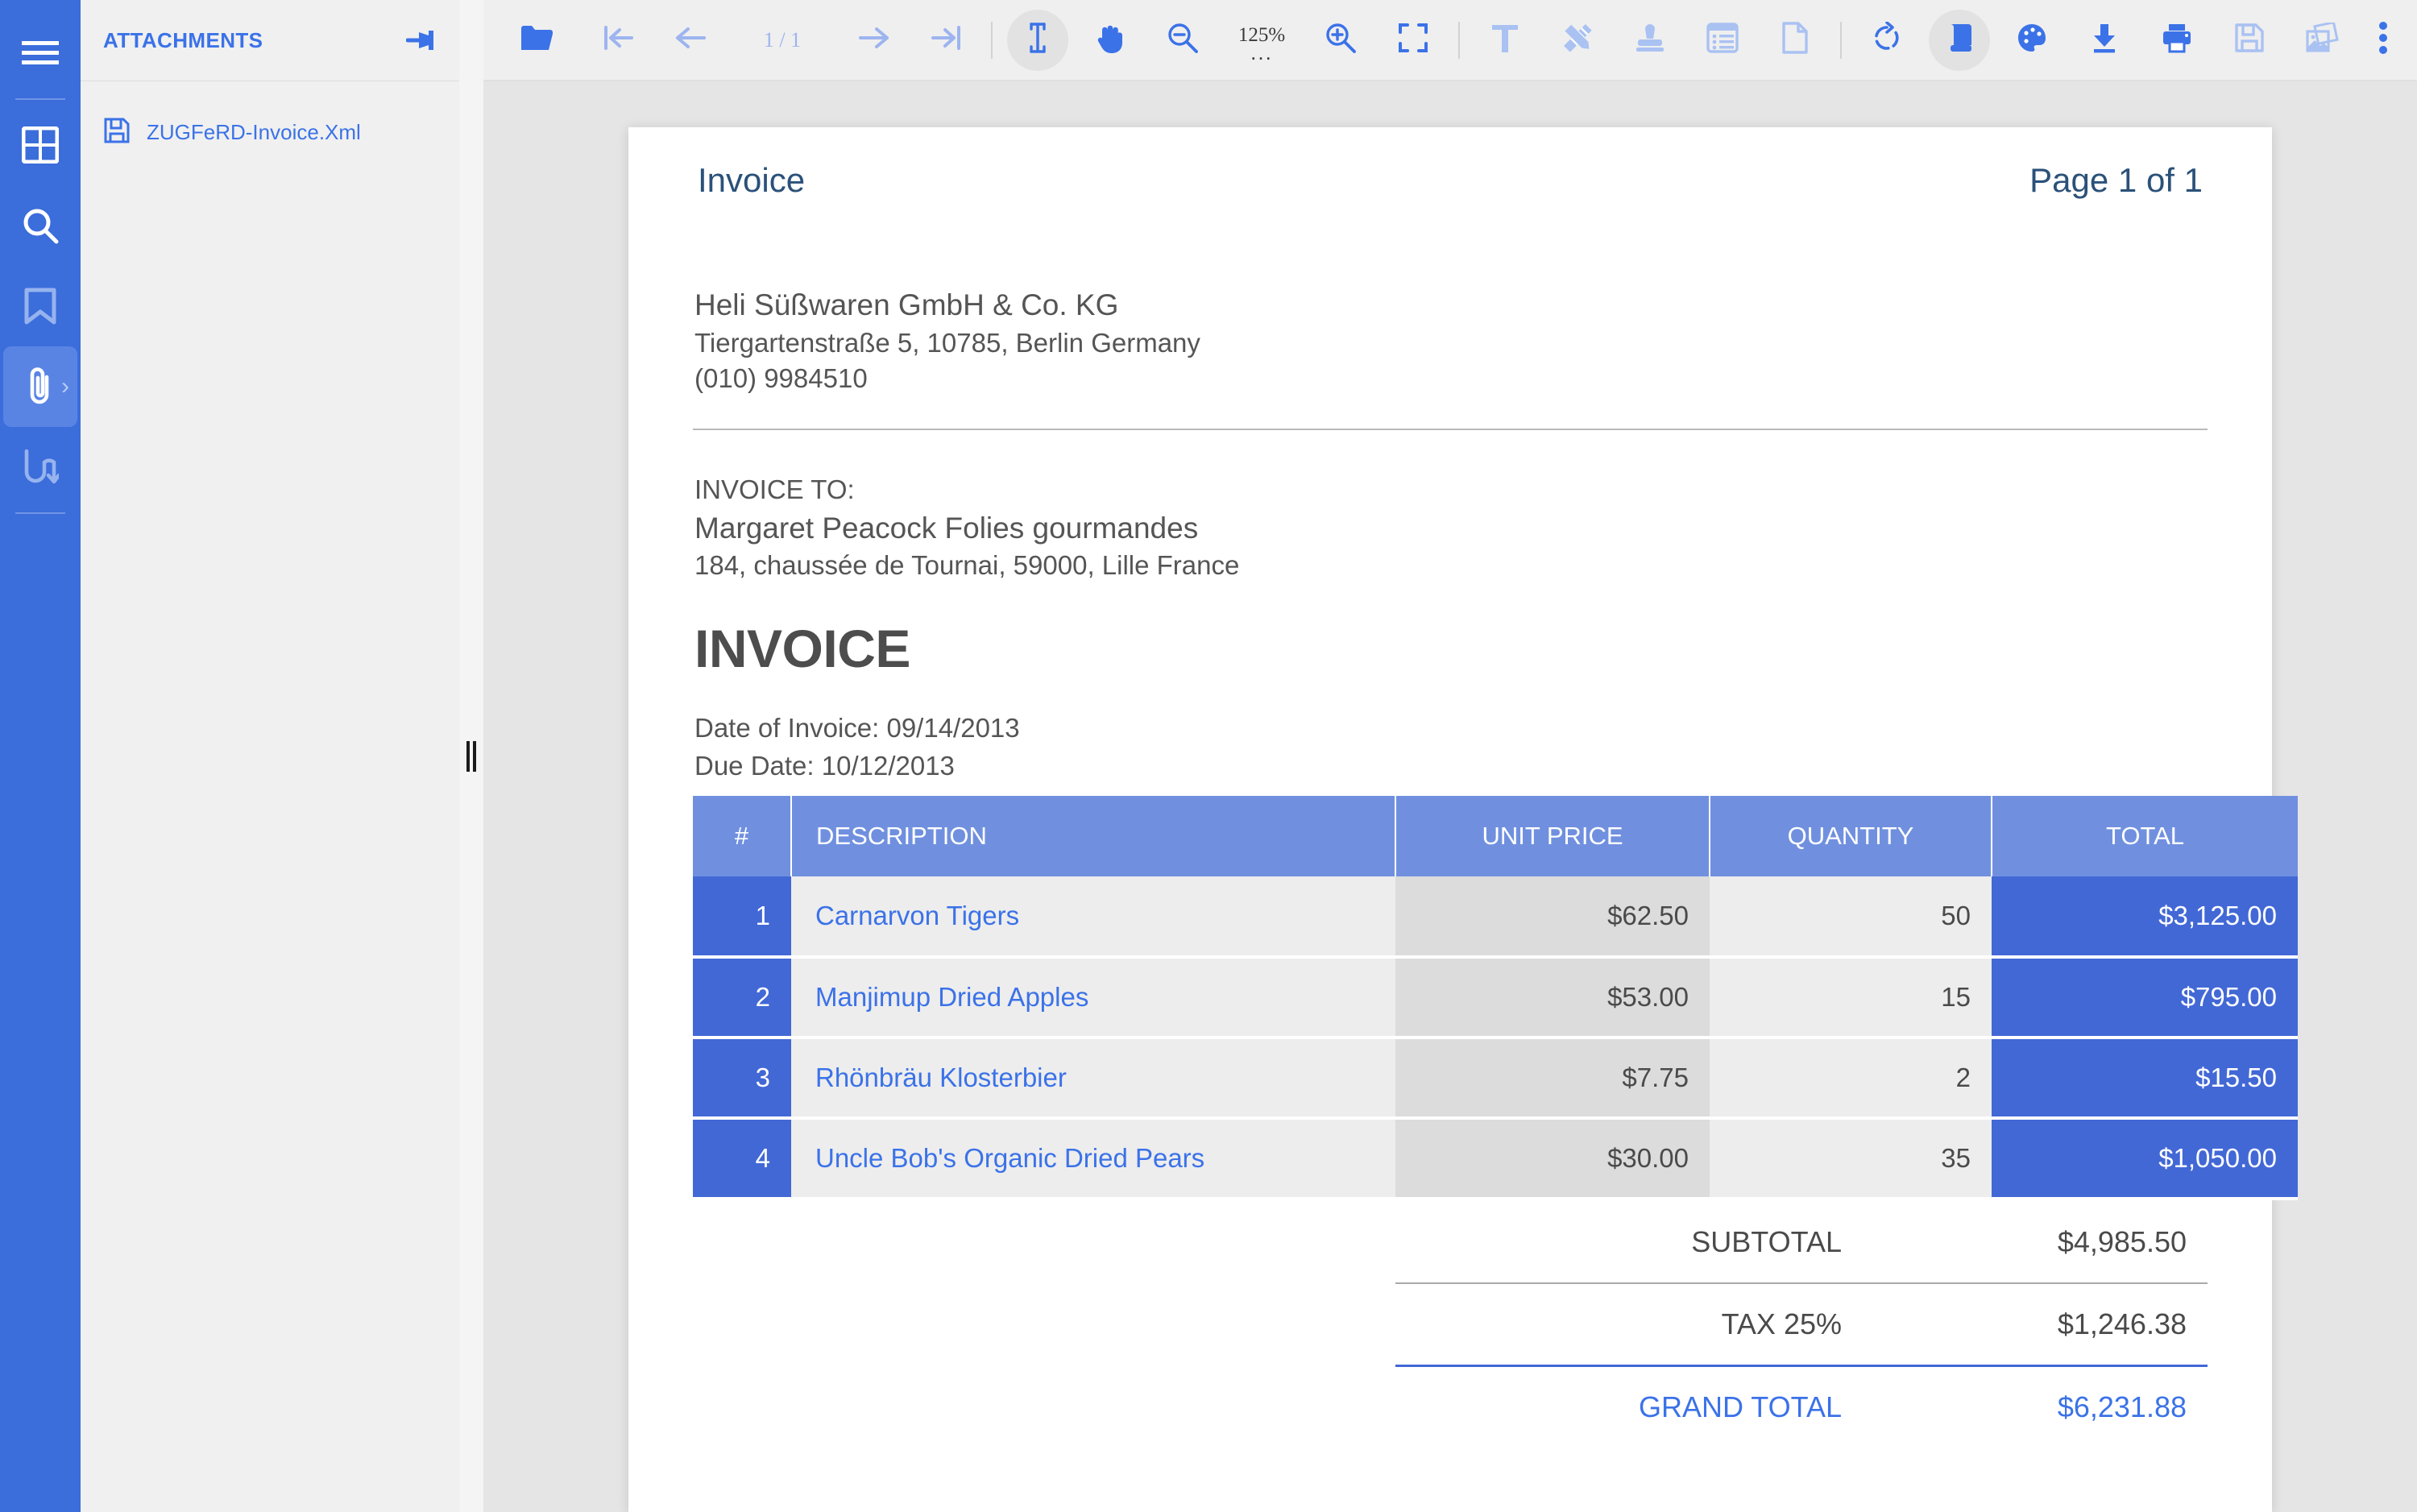 This screenshot has width=2417, height=1512. I want to click on sidebar-item-bookmarks, so click(40, 306).